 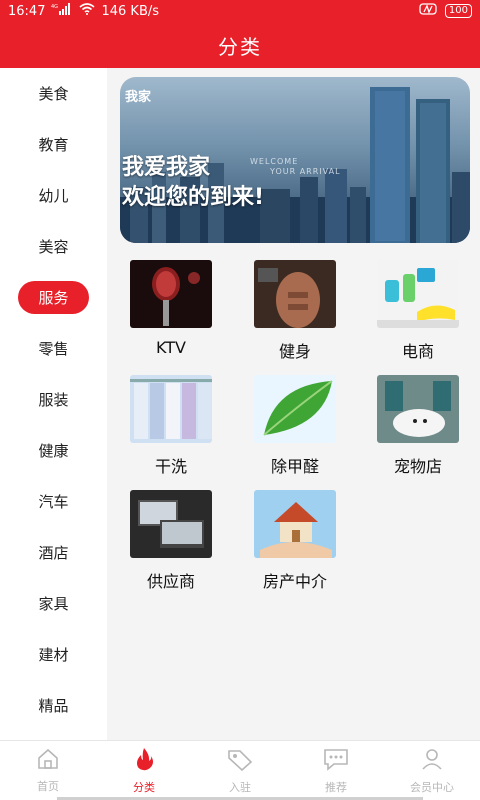 I want to click on status-time: 16:47, so click(x=27, y=11).